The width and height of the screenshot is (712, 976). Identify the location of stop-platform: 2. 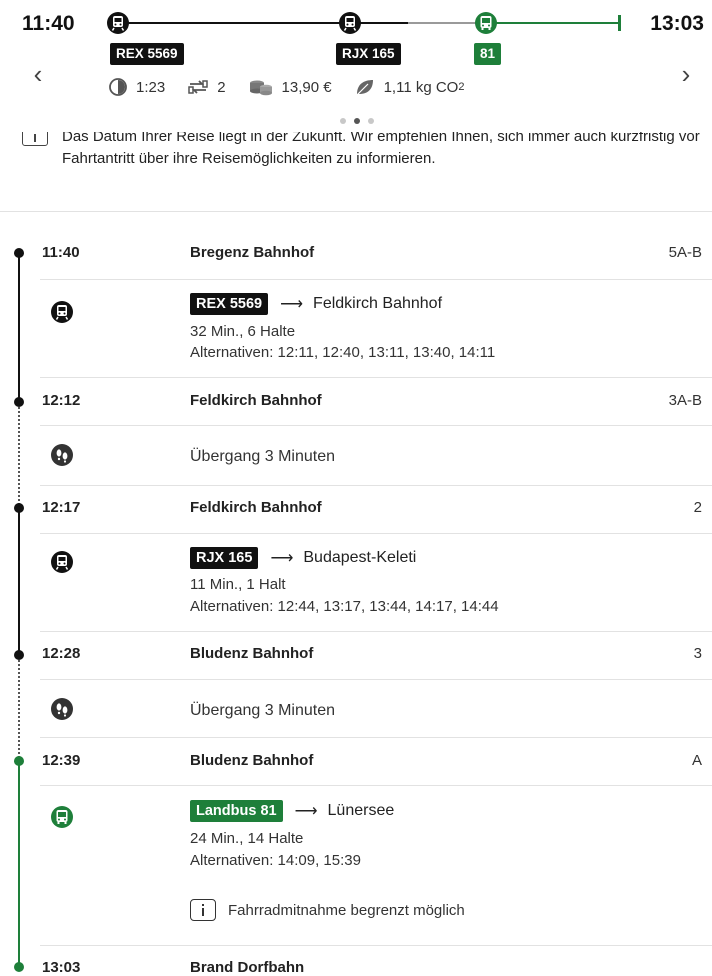
(697, 507).